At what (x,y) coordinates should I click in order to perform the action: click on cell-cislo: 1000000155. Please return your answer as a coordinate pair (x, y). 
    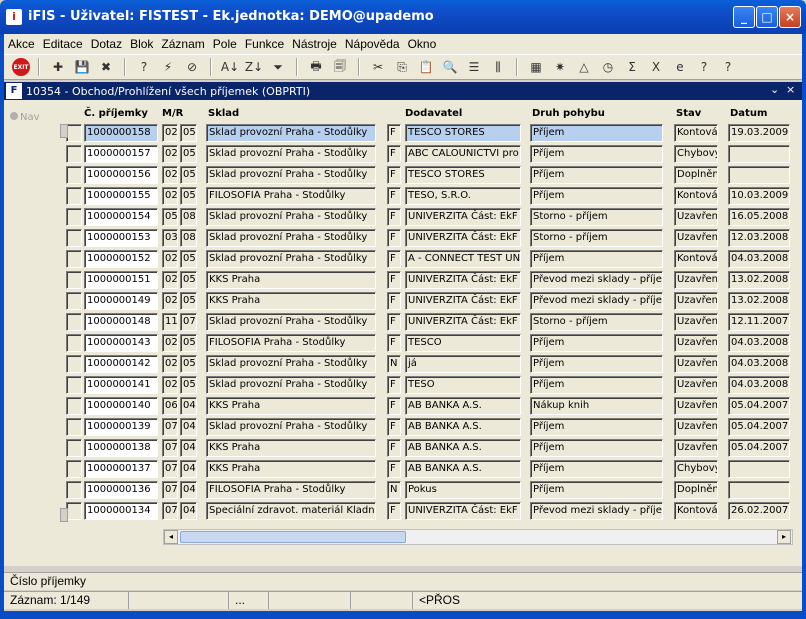
    Looking at the image, I should click on (121, 196).